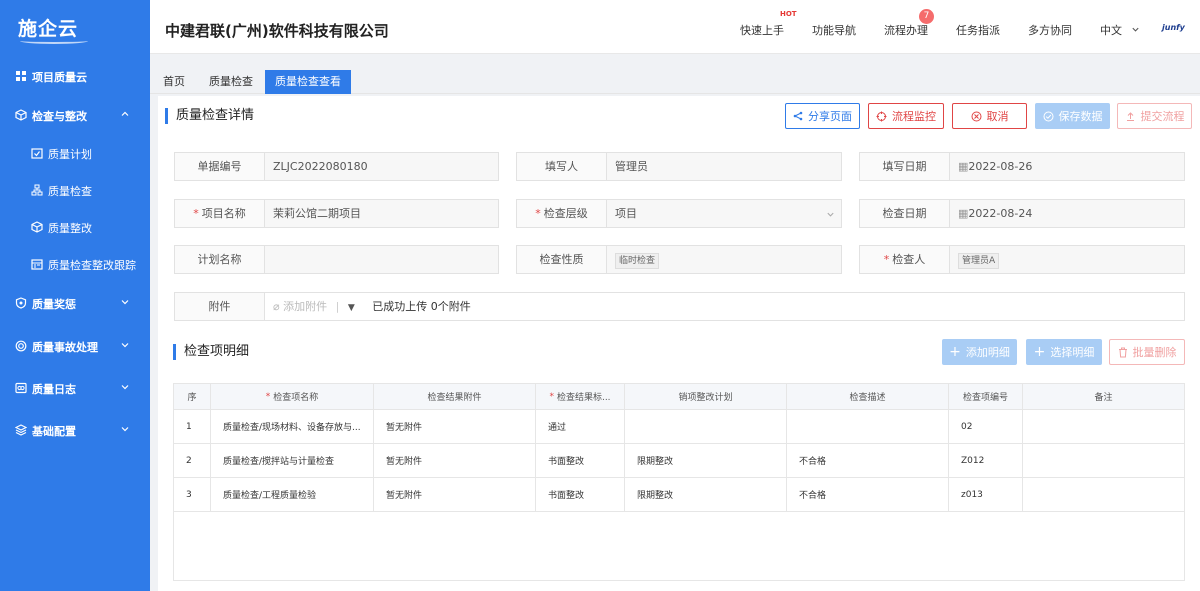  What do you see at coordinates (631, 166) in the screenshot?
I see `writer-value: 管理员` at bounding box center [631, 166].